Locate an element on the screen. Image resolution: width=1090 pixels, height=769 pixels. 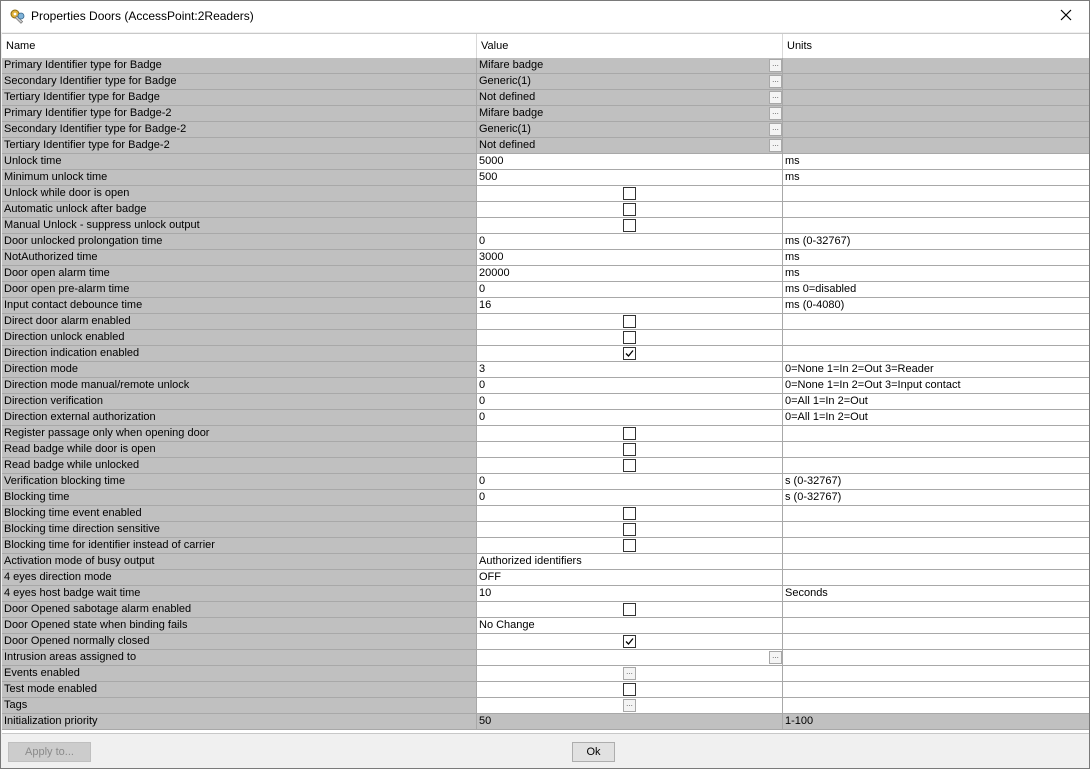
header-value: Value is located at coordinates (630, 46).